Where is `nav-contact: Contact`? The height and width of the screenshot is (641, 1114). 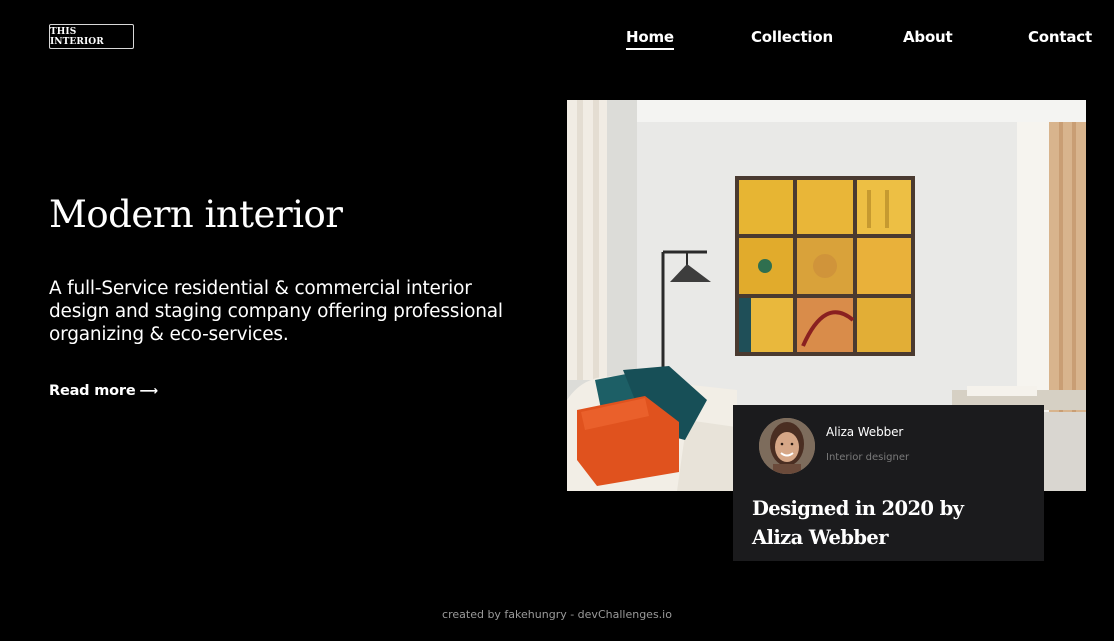 nav-contact: Contact is located at coordinates (1060, 37).